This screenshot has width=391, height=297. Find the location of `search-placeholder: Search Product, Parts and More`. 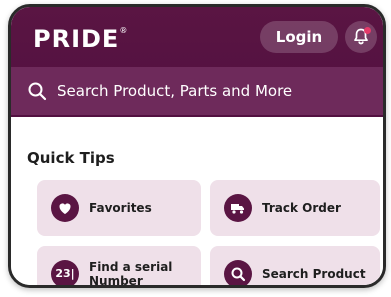

search-placeholder: Search Product, Parts and More is located at coordinates (175, 91).